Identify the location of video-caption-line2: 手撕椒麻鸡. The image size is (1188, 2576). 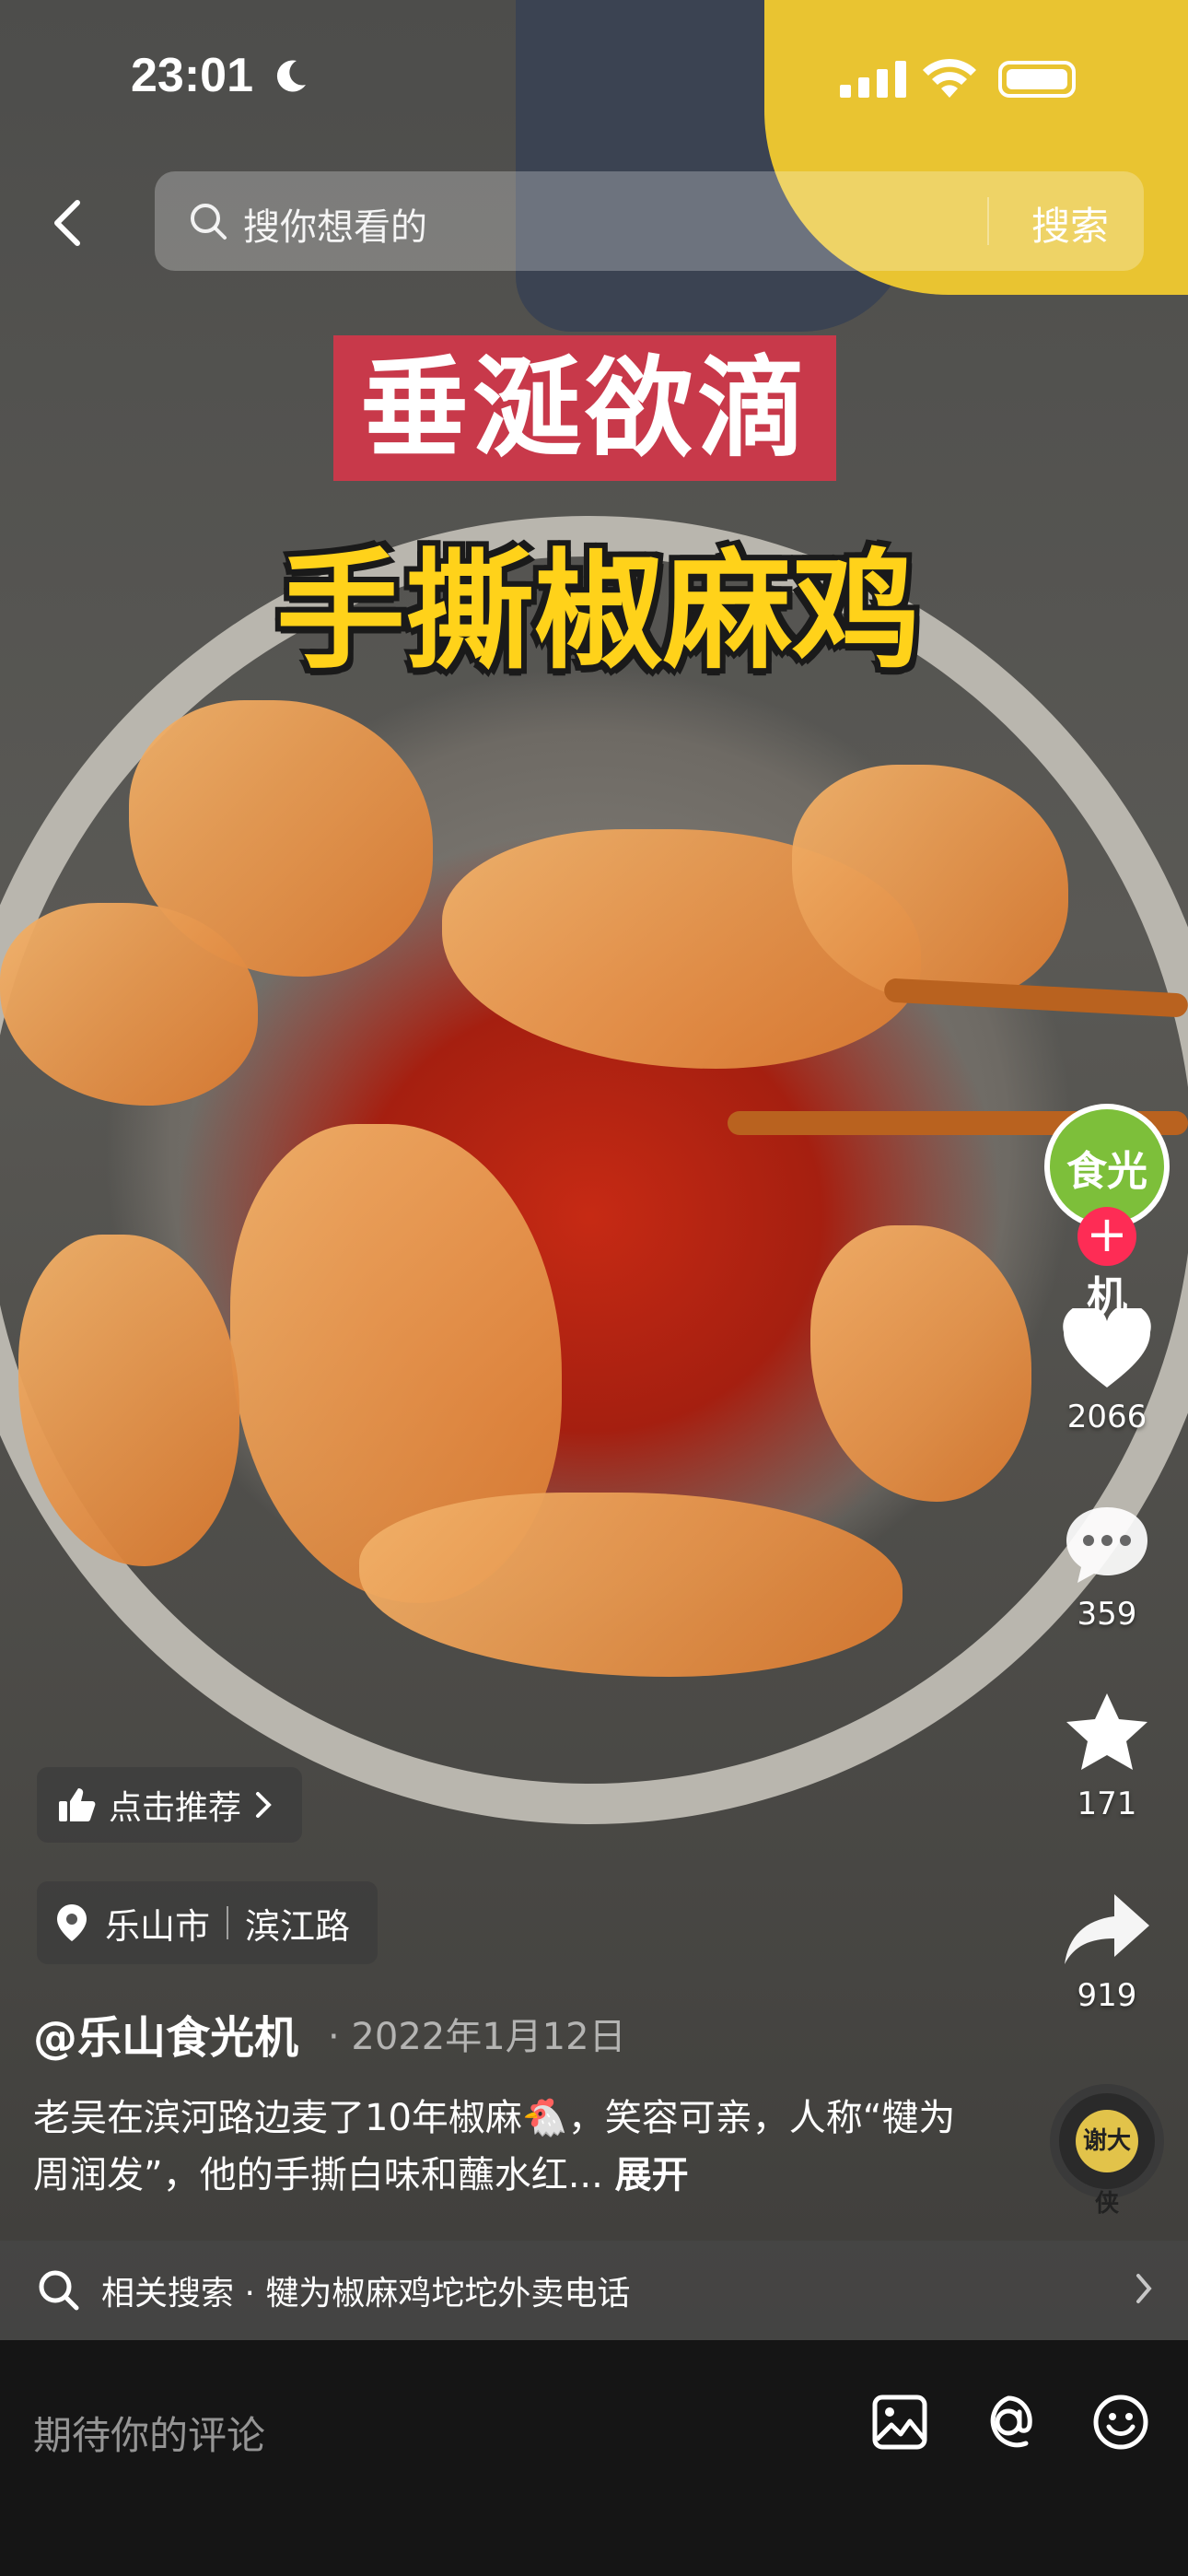
(598, 612).